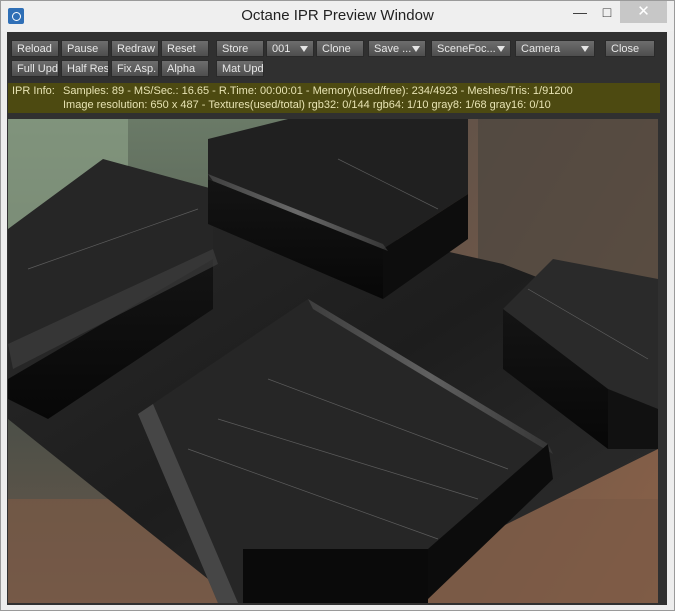  What do you see at coordinates (185, 48) in the screenshot?
I see `reset-button: Reset` at bounding box center [185, 48].